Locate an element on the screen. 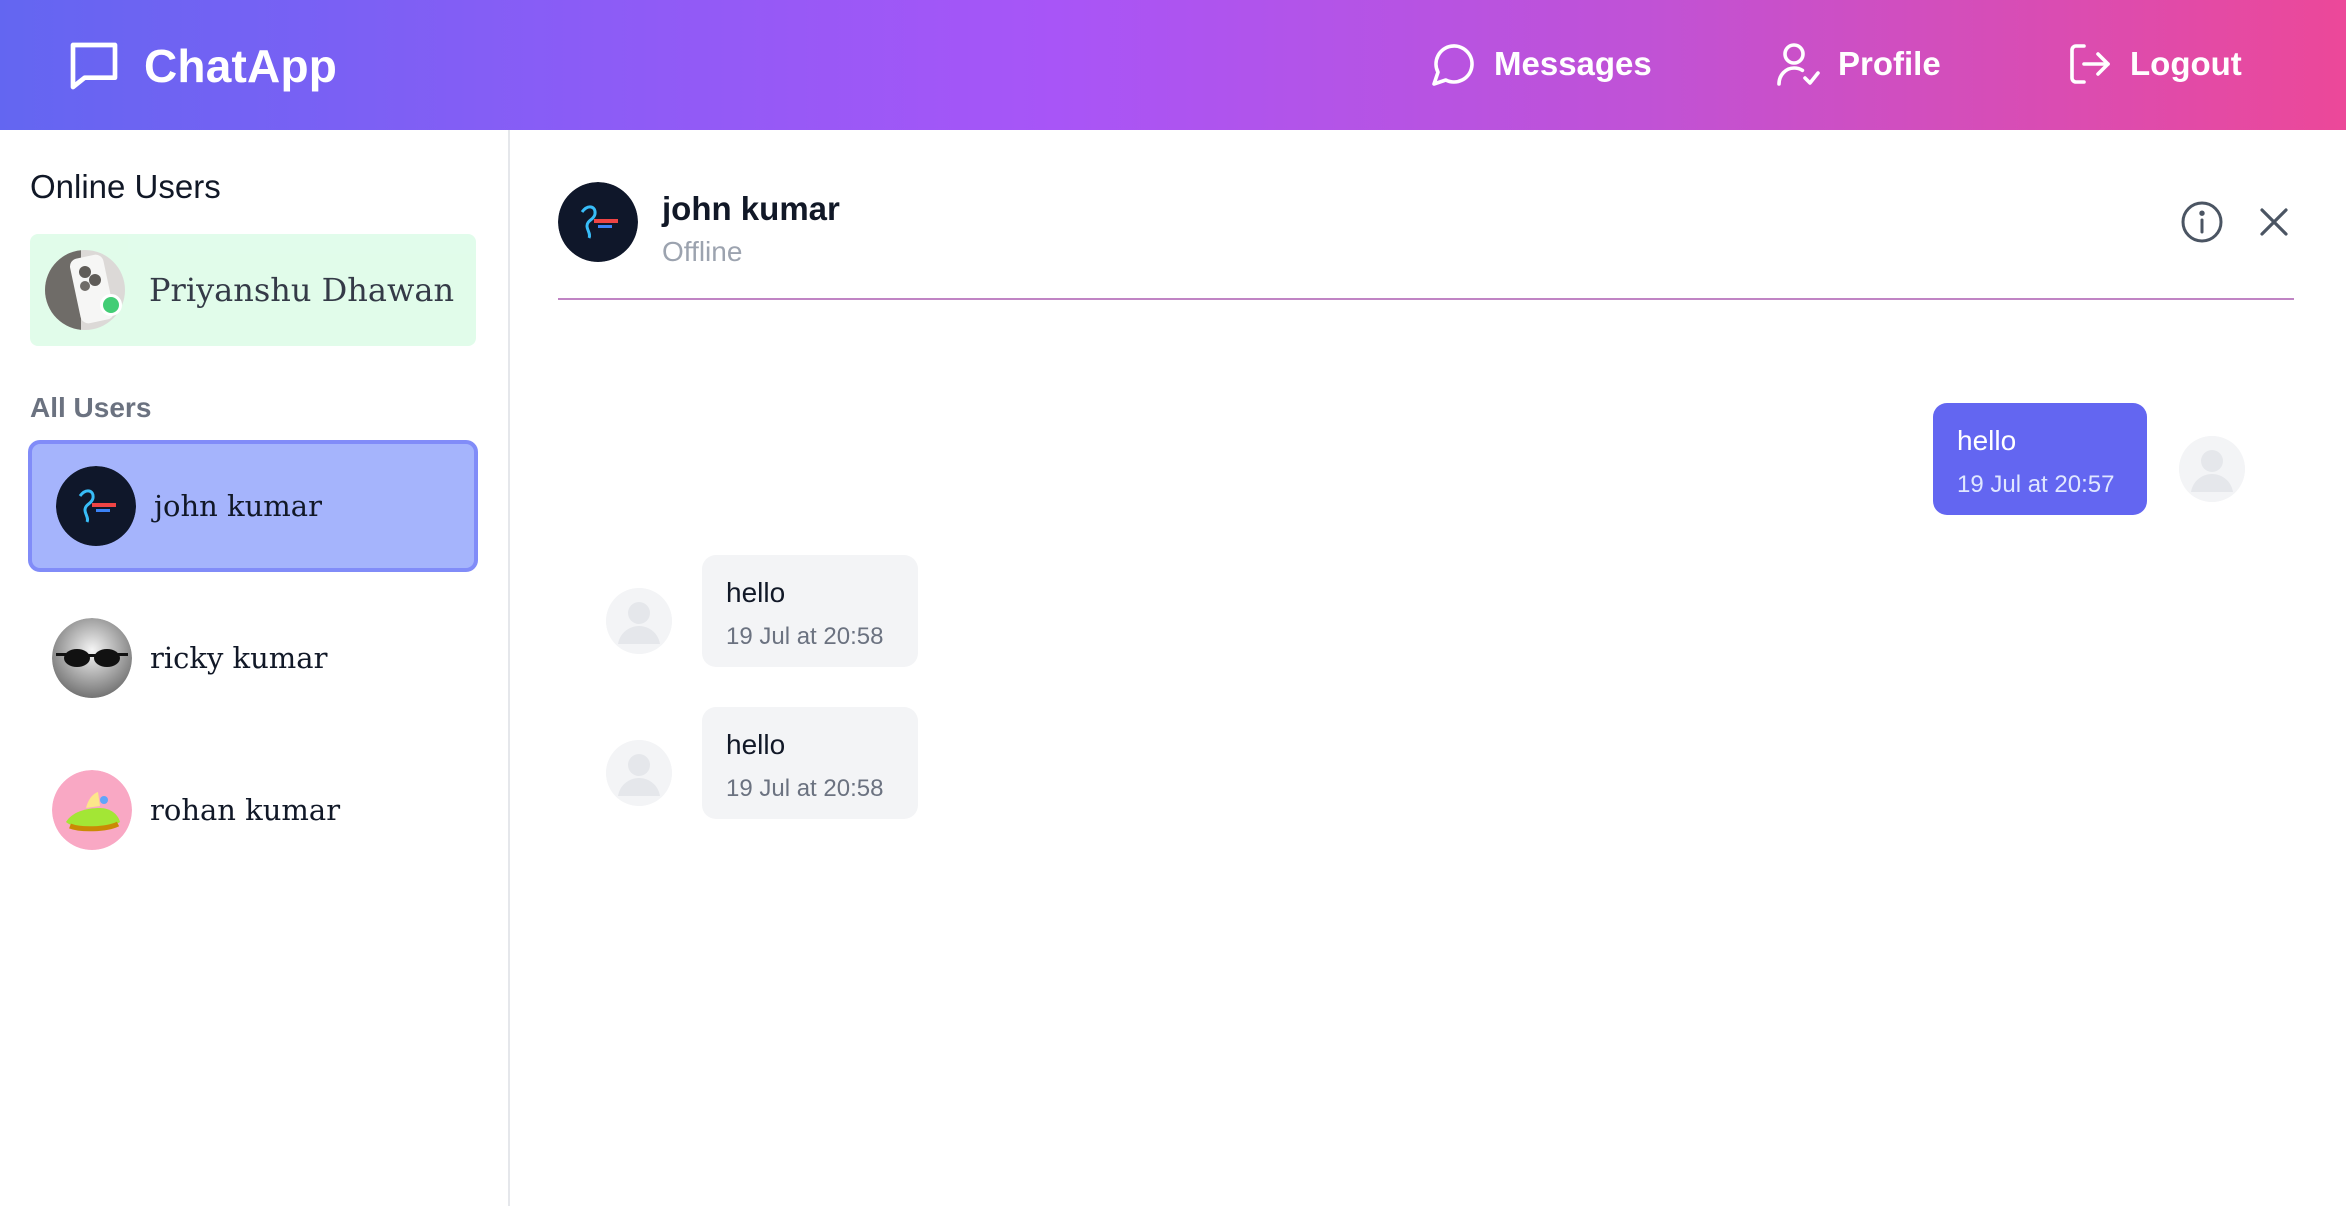  chat-header: john kumar Offline is located at coordinates (1426, 240).